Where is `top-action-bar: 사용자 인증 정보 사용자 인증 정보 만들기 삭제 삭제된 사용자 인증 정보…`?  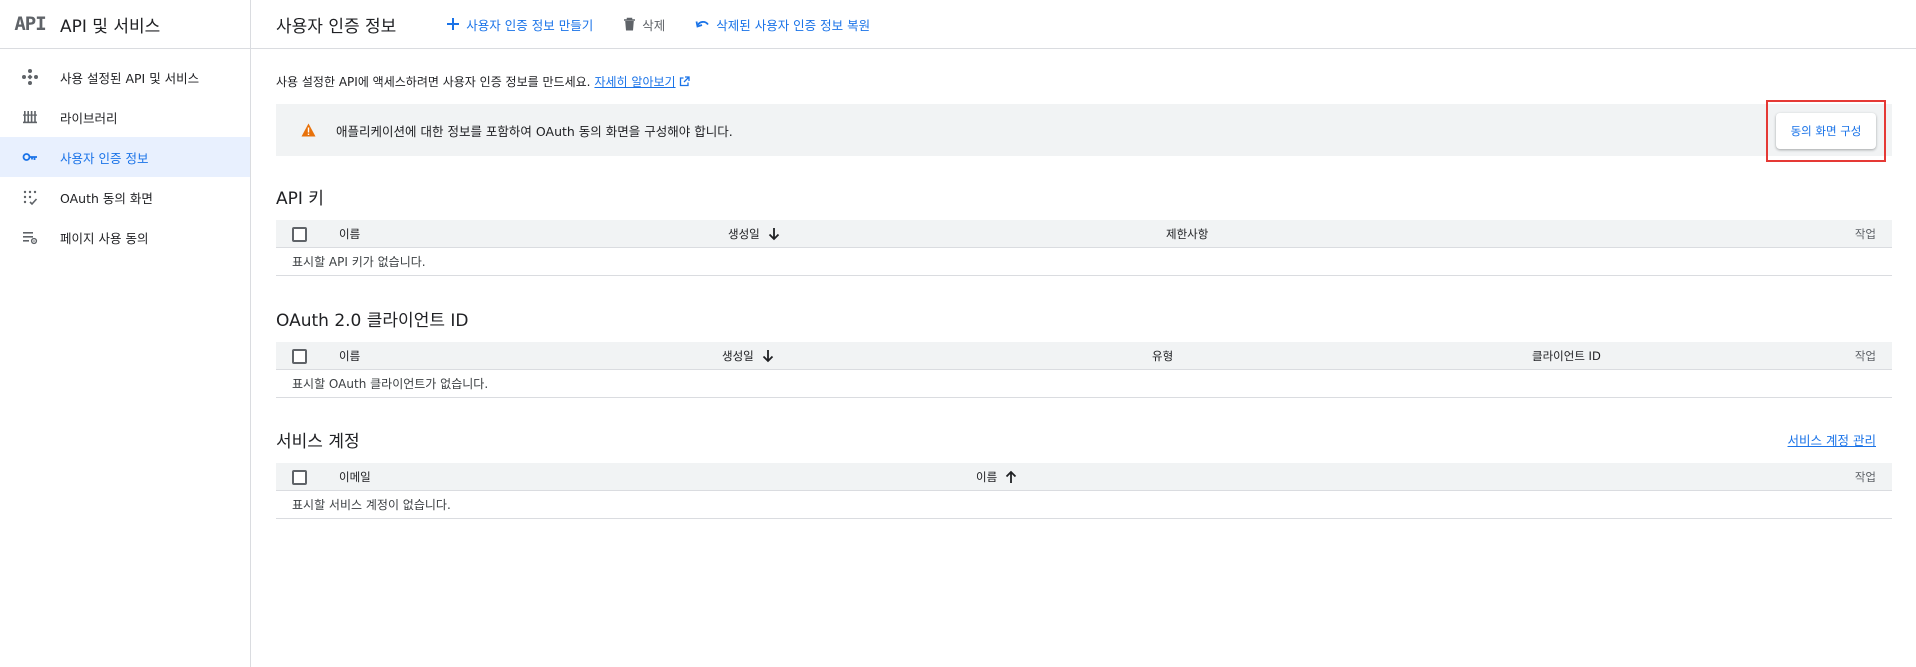
top-action-bar: 사용자 인증 정보 사용자 인증 정보 만들기 삭제 삭제된 사용자 인증 정보… is located at coordinates (1083, 24).